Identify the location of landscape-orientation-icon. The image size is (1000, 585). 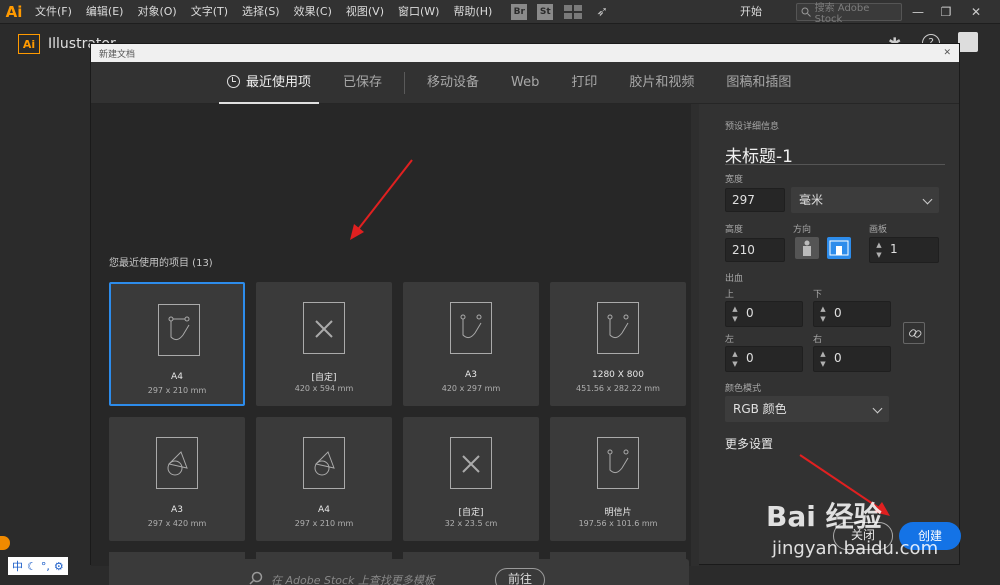
(839, 248).